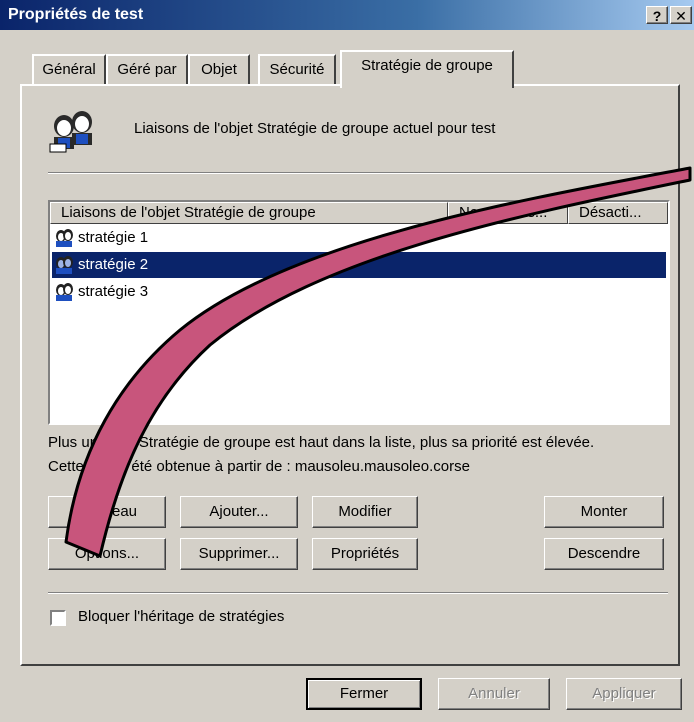  I want to click on new-button: Nouveau, so click(107, 512).